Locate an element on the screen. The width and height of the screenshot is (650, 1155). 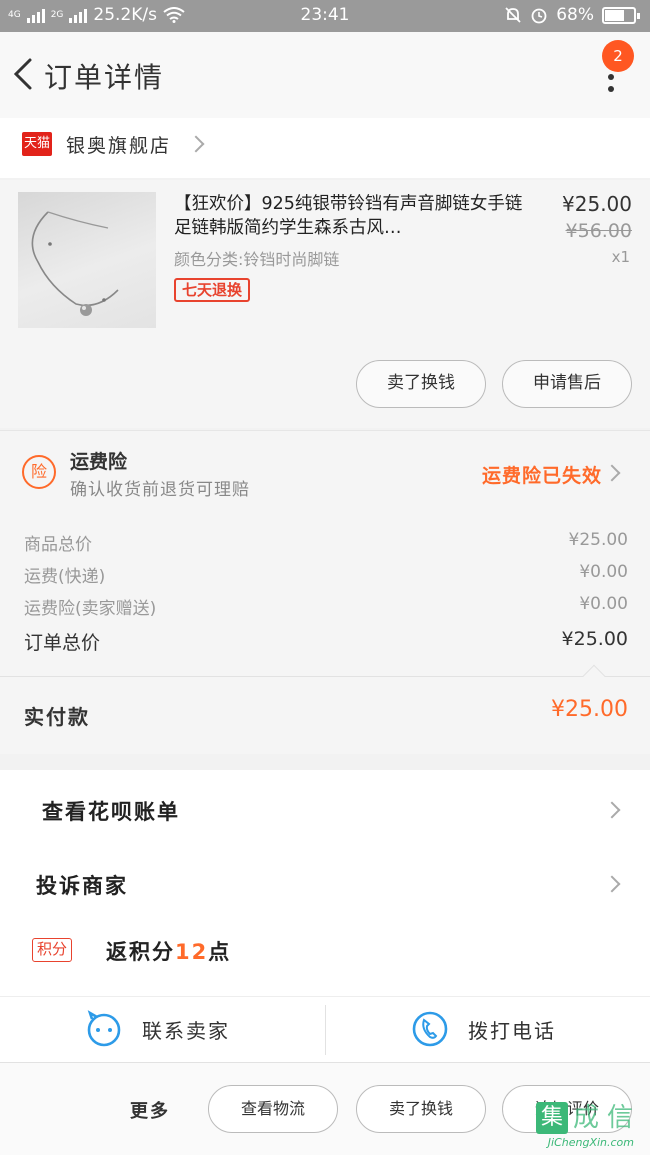
cost-label: 运费险(卖家赠送) is located at coordinates (90, 609).